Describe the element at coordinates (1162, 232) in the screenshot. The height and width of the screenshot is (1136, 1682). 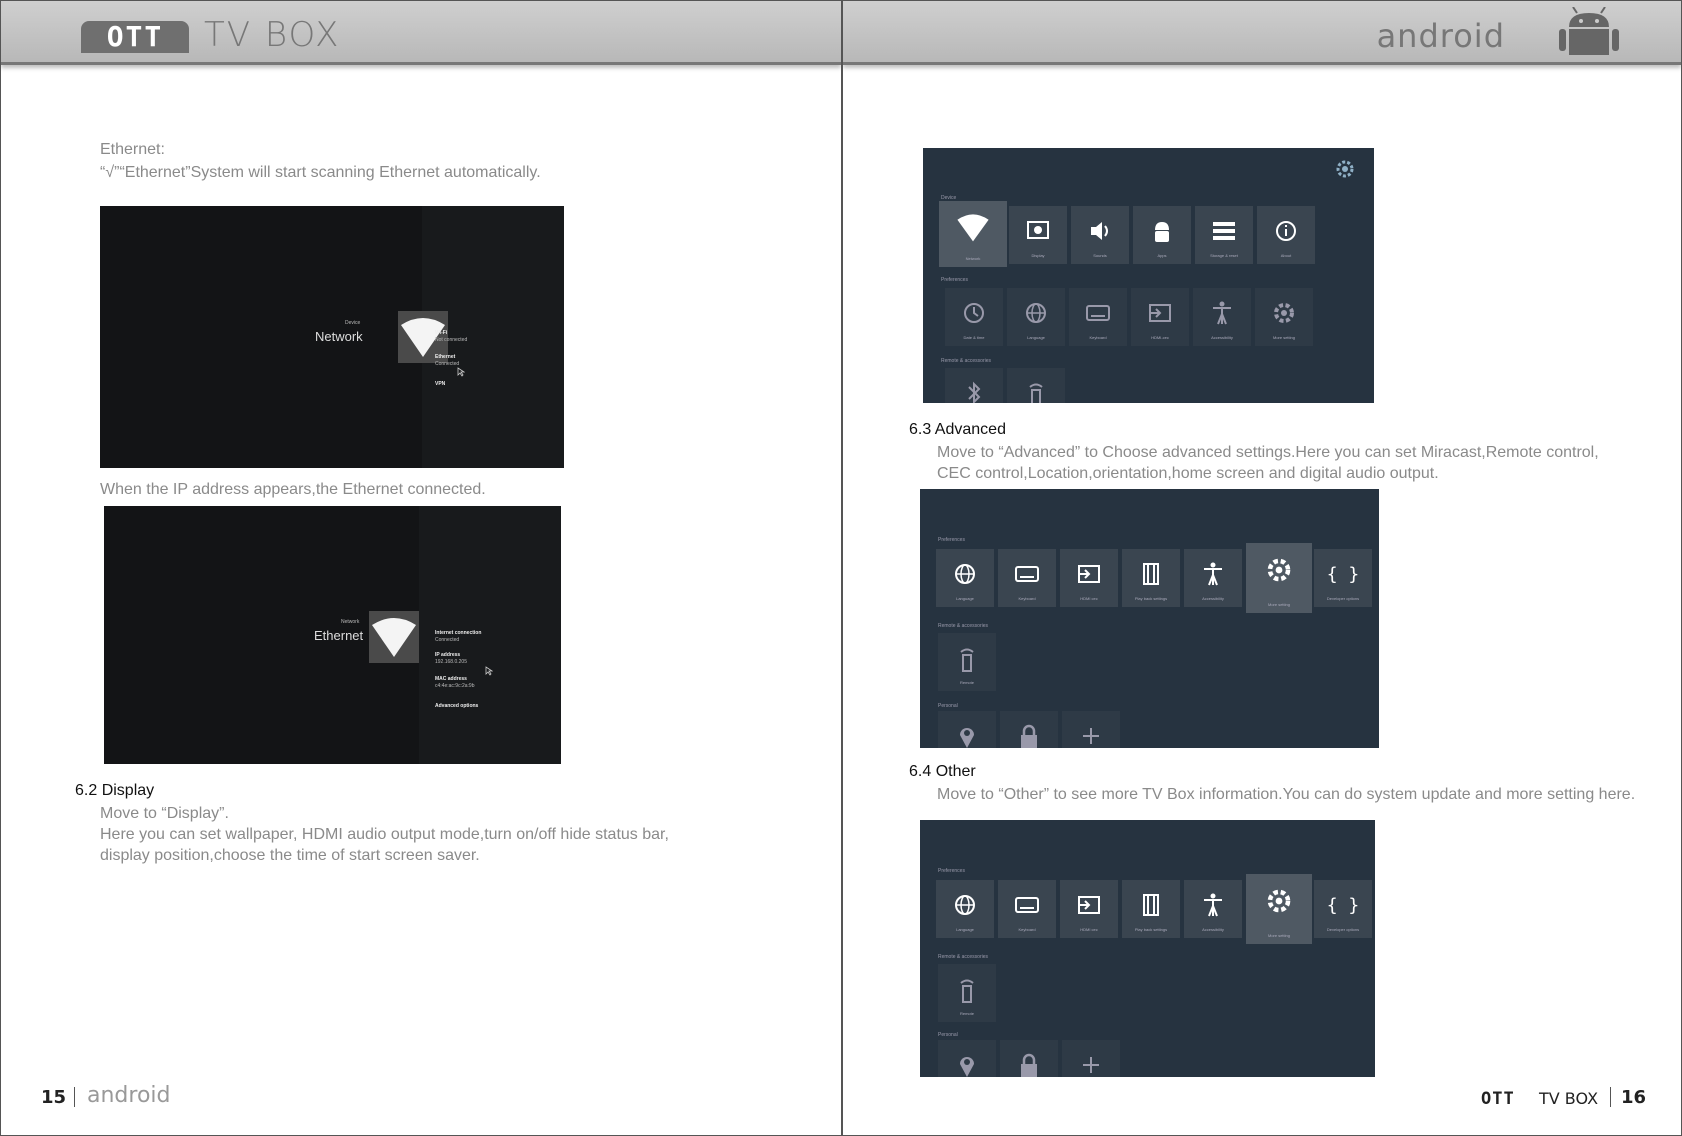
I see `android-icon` at that location.